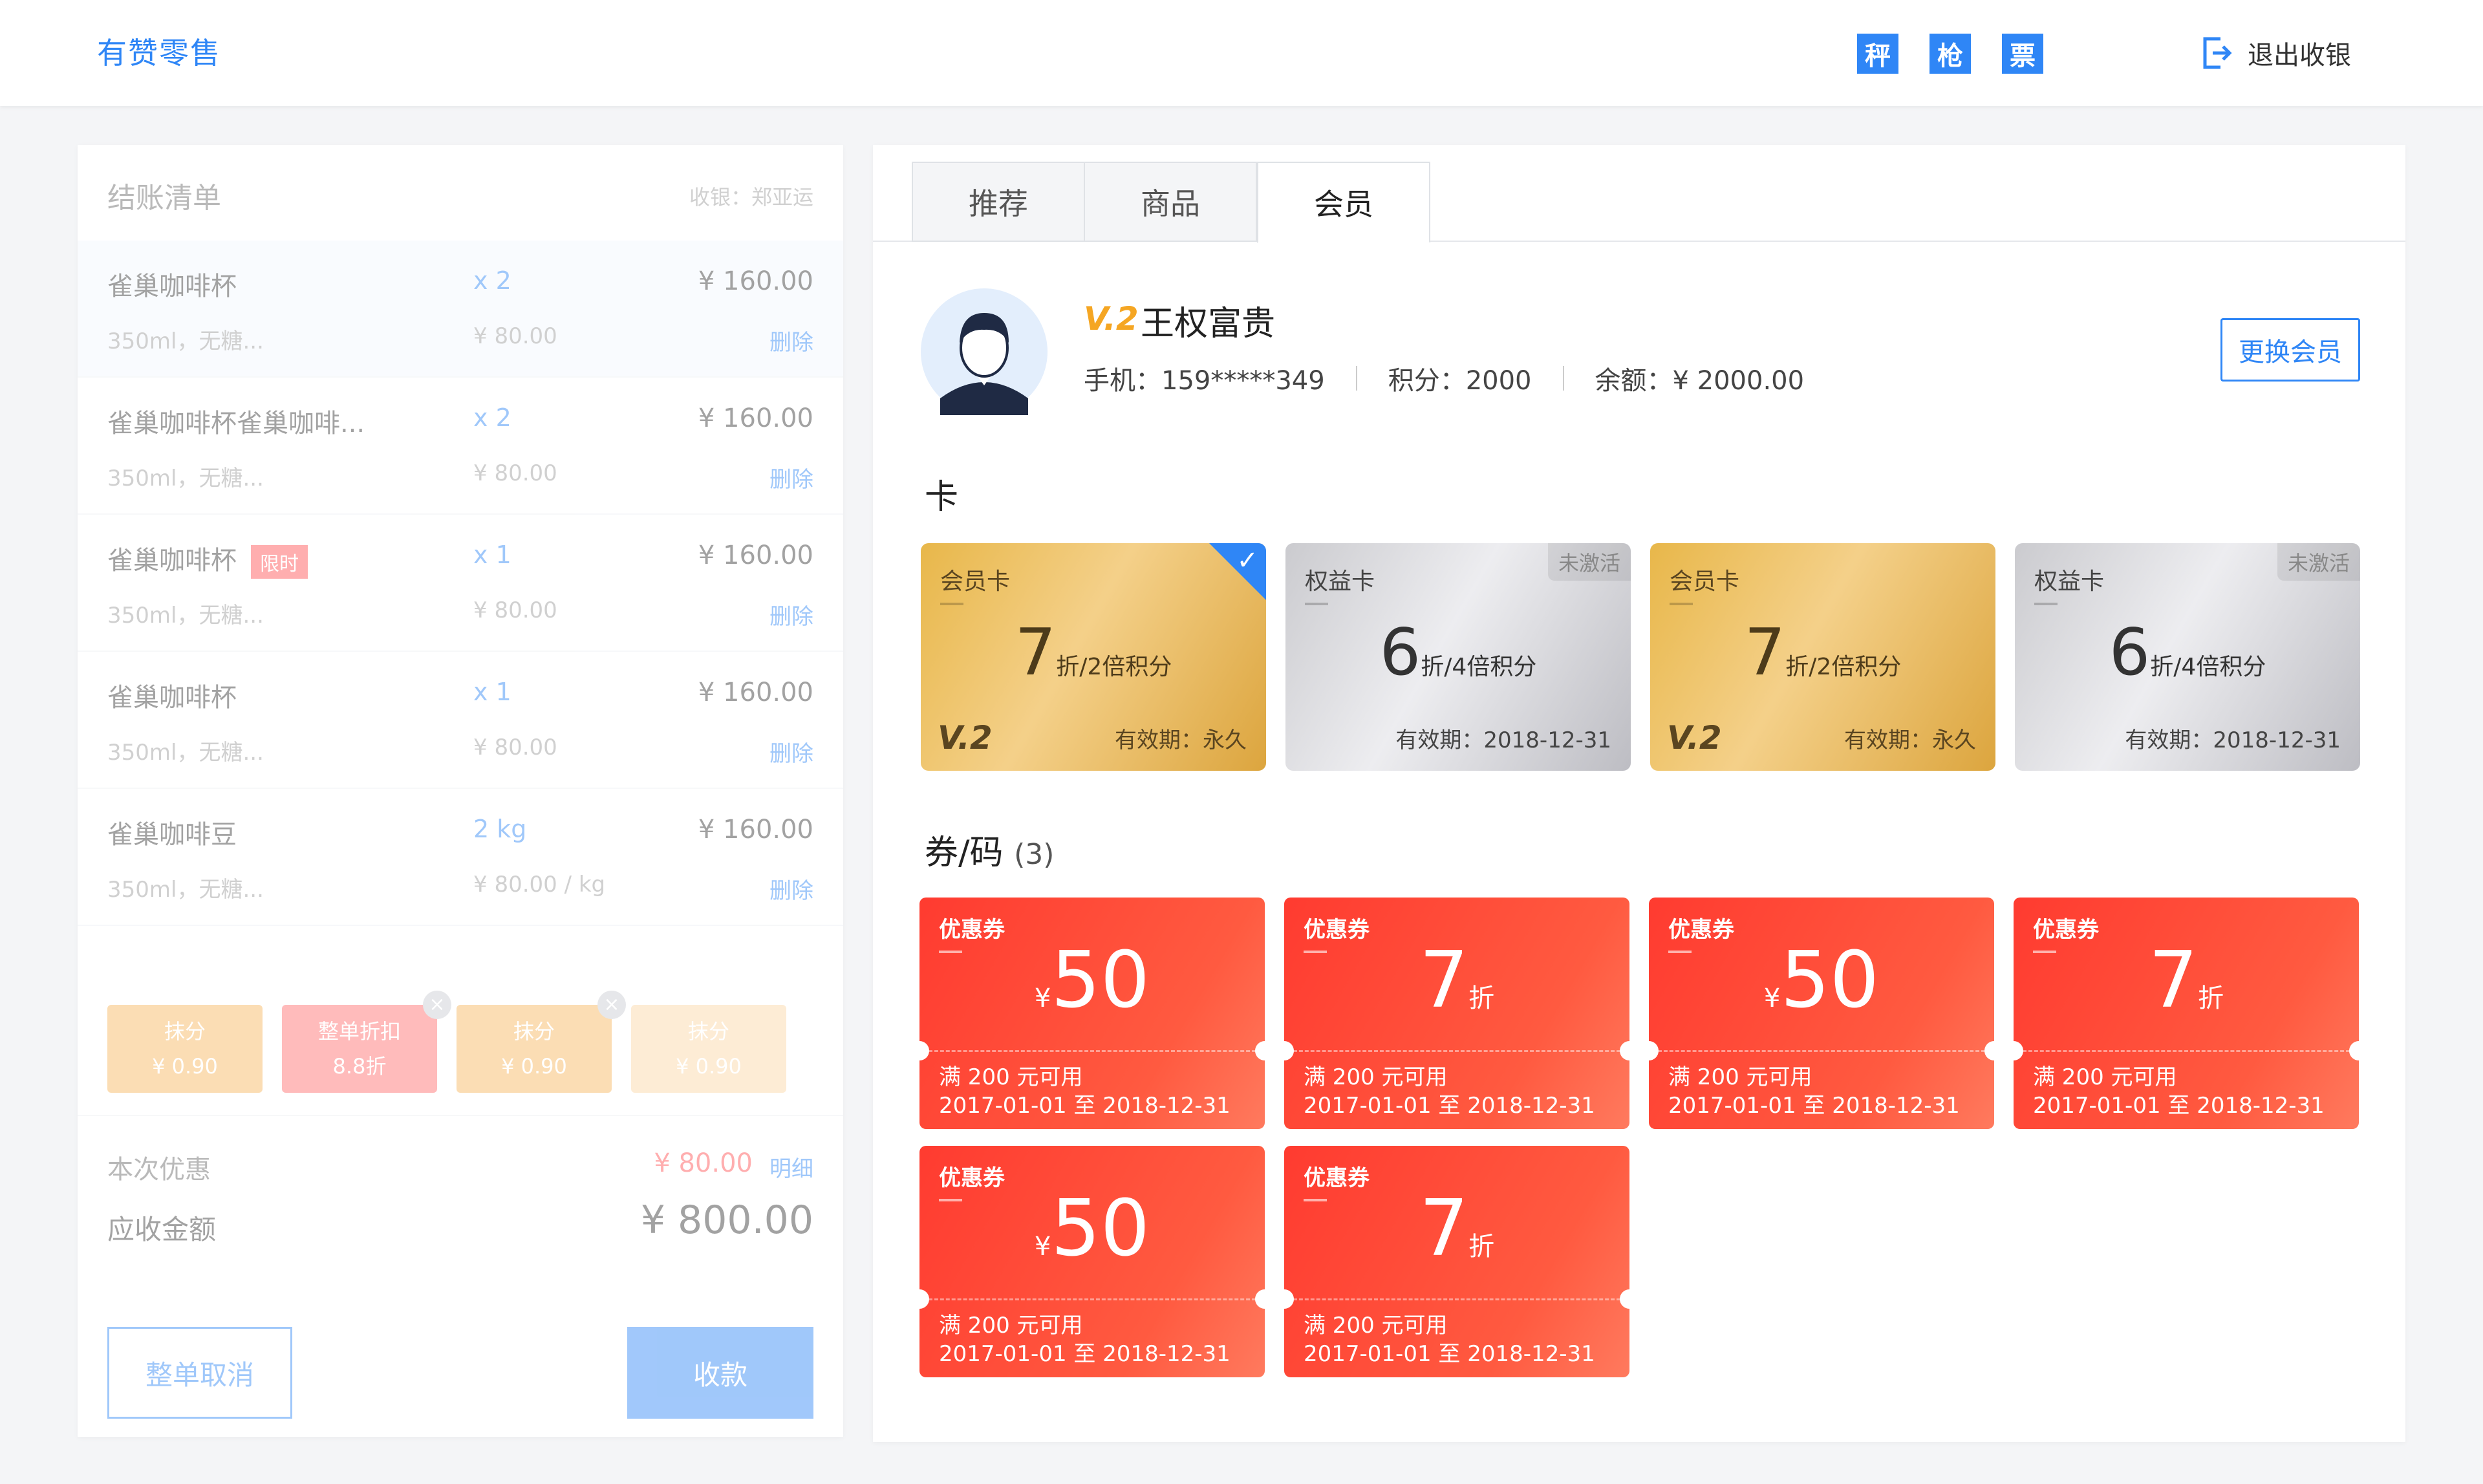 The height and width of the screenshot is (1484, 2483). I want to click on scale-button: 秤, so click(1877, 54).